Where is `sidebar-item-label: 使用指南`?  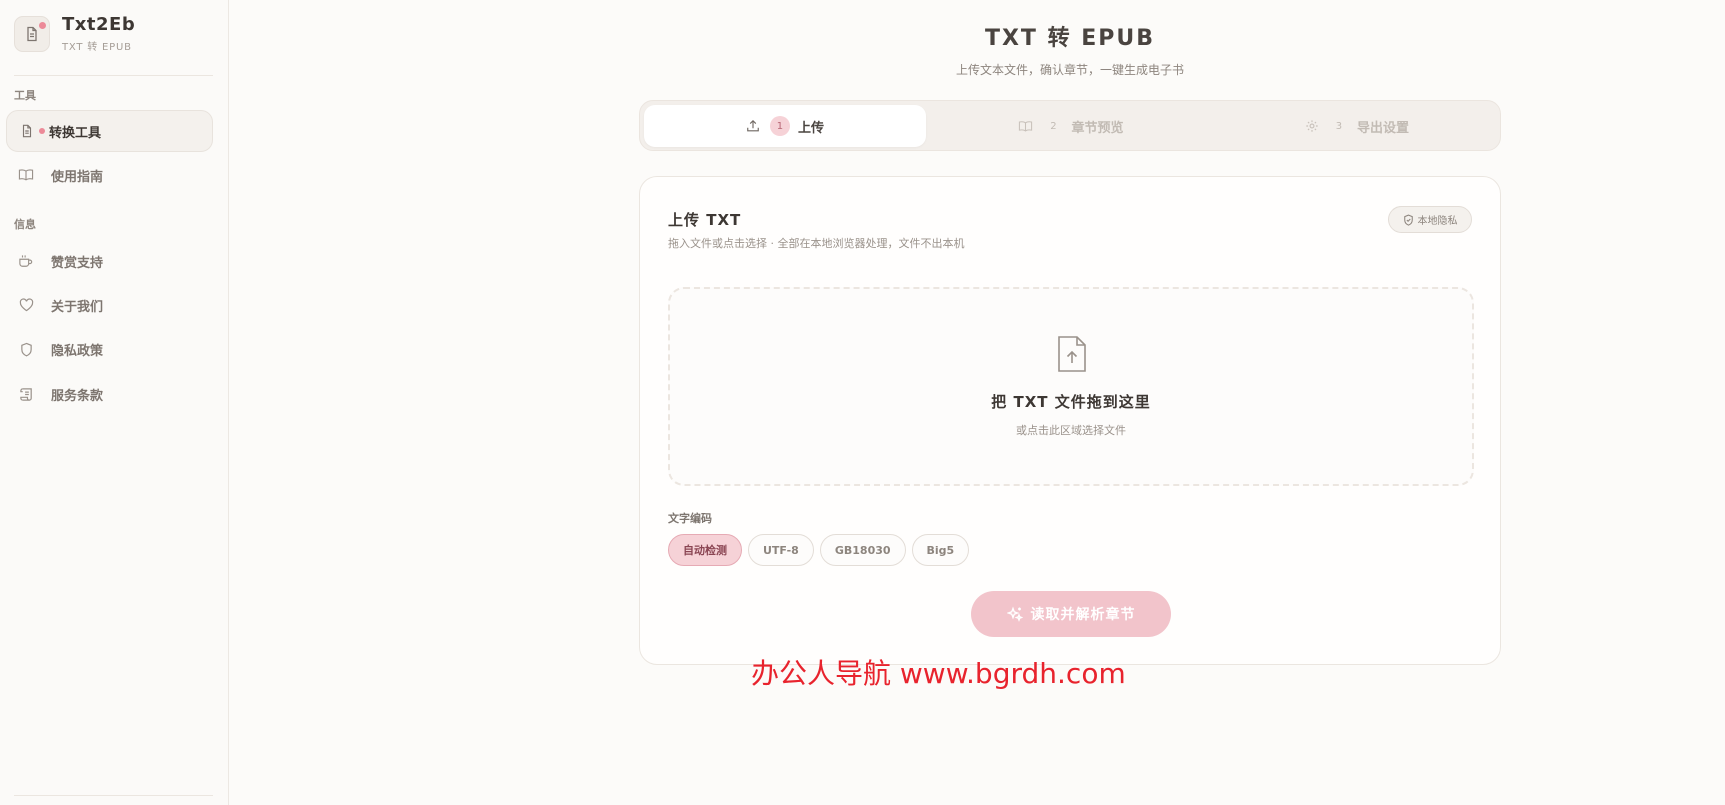
sidebar-item-label: 使用指南 is located at coordinates (77, 177).